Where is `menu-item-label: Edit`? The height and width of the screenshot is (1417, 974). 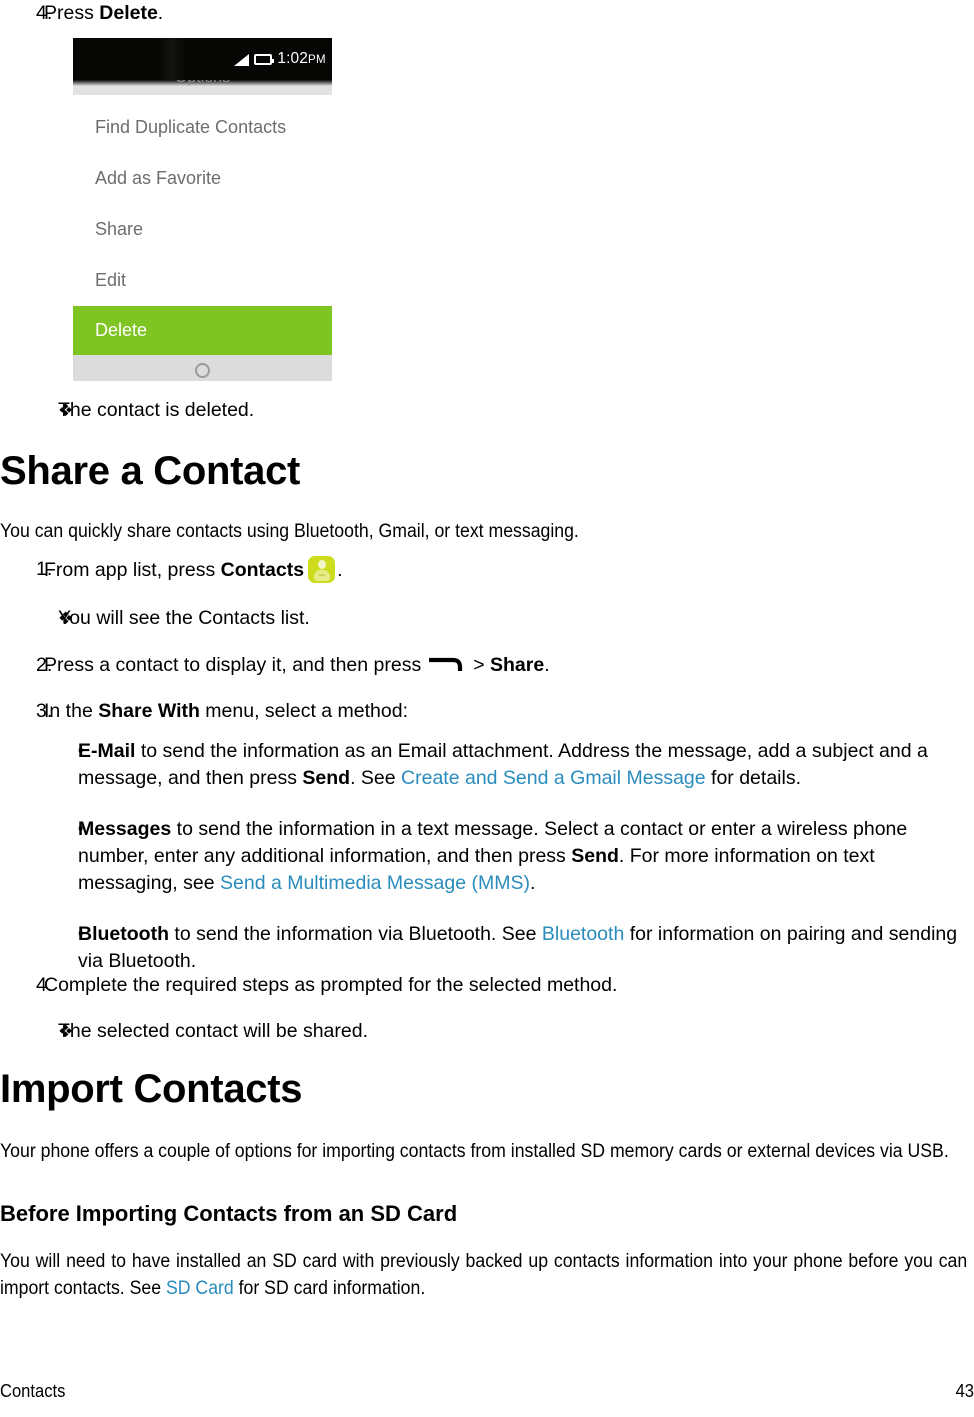 menu-item-label: Edit is located at coordinates (111, 280).